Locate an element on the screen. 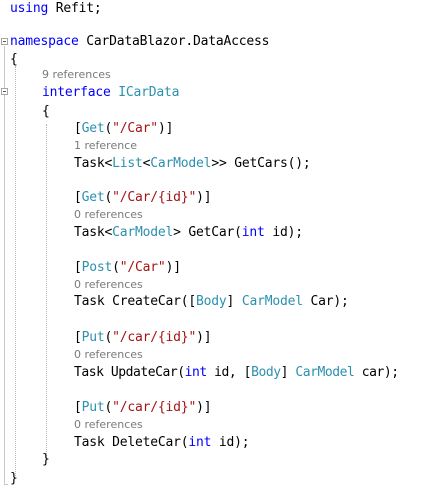  code-line-attribute: [Post("/Car")] is located at coordinates (127, 268).